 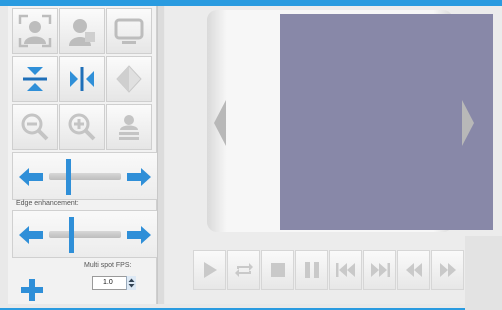 I want to click on add-button, so click(x=32, y=290).